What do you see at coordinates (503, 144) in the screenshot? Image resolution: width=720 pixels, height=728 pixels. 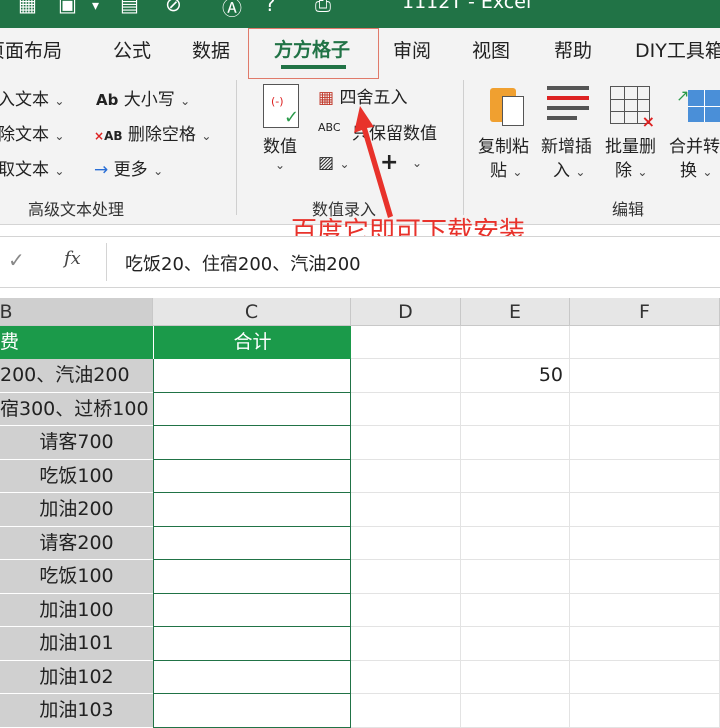 I see `copy-paste-button: 复制粘` at bounding box center [503, 144].